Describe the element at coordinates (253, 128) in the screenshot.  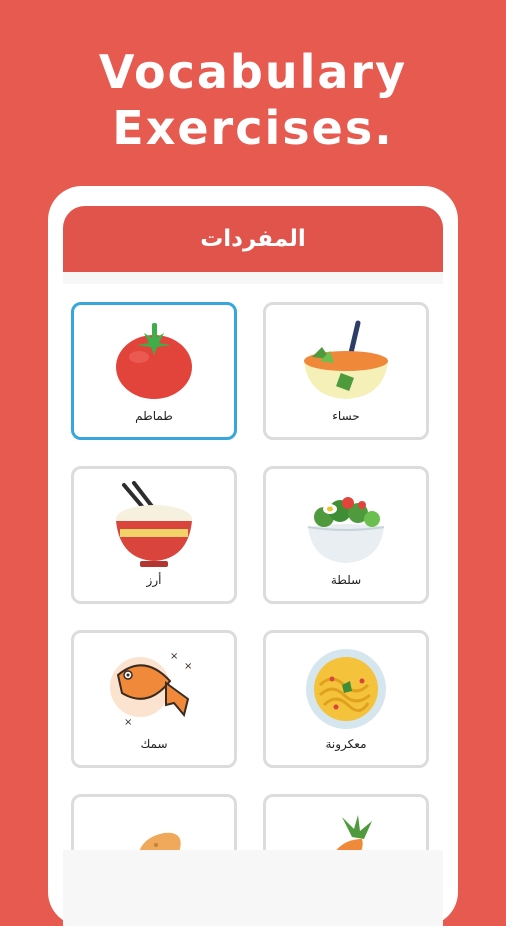
I see `headline-line-2: Exercises.` at that location.